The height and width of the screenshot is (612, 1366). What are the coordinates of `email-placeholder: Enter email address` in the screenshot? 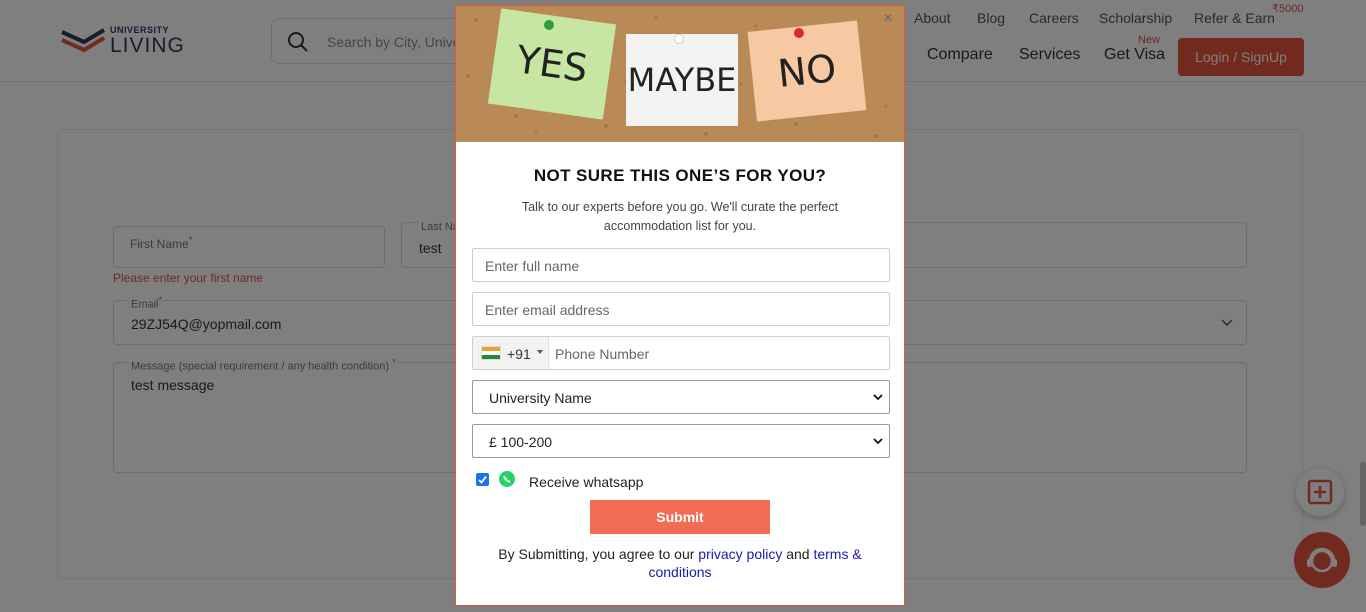 It's located at (547, 310).